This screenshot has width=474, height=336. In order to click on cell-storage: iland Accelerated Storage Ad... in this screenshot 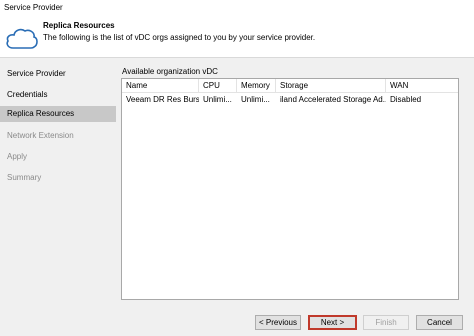, I will do `click(333, 99)`.